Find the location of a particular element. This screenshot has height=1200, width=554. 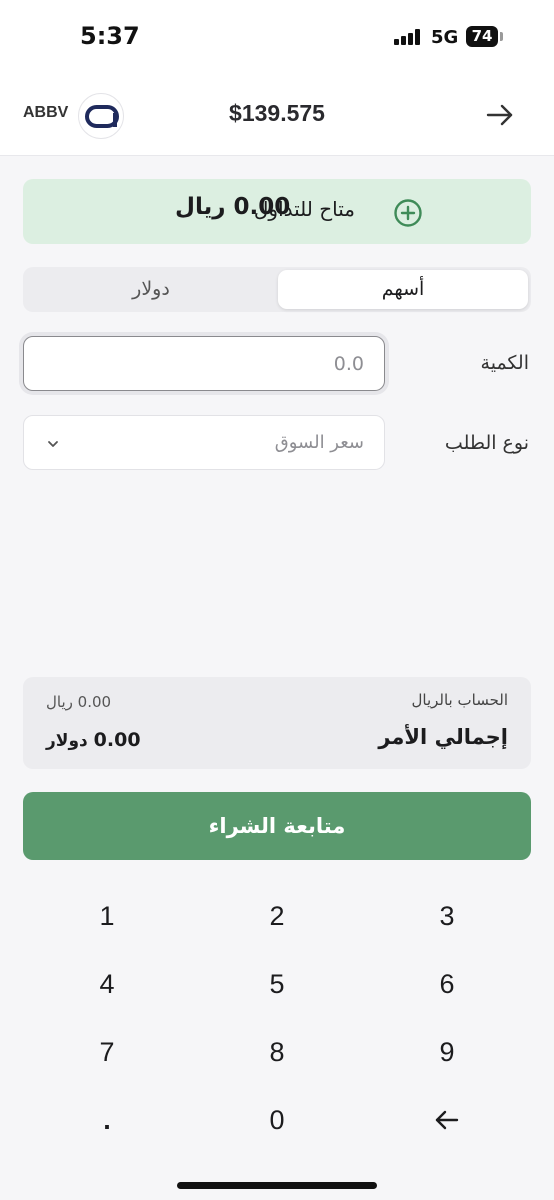

status-bar: 5:37 5G 74 is located at coordinates (277, 38).